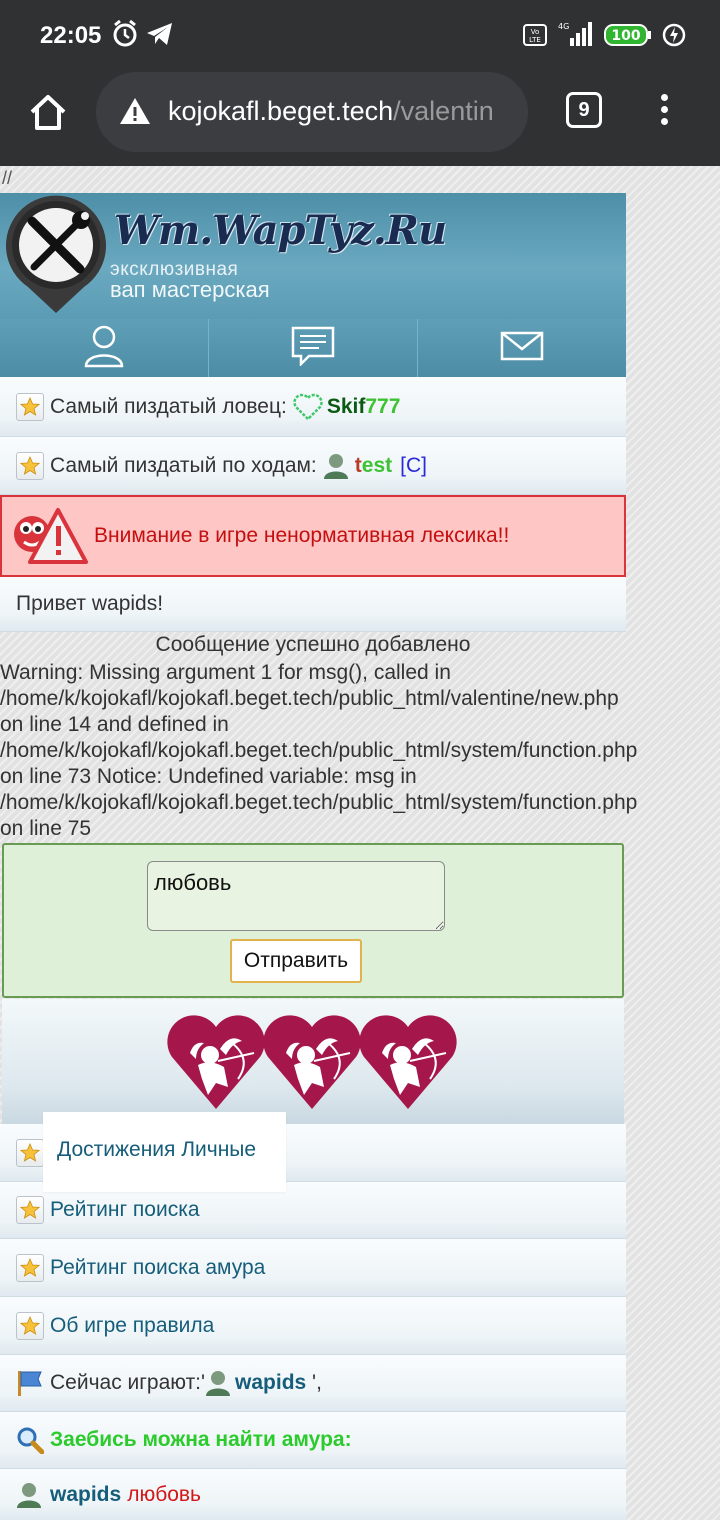  I want to click on find-cupid-heading: Заебись можна найти амура:, so click(201, 1439).